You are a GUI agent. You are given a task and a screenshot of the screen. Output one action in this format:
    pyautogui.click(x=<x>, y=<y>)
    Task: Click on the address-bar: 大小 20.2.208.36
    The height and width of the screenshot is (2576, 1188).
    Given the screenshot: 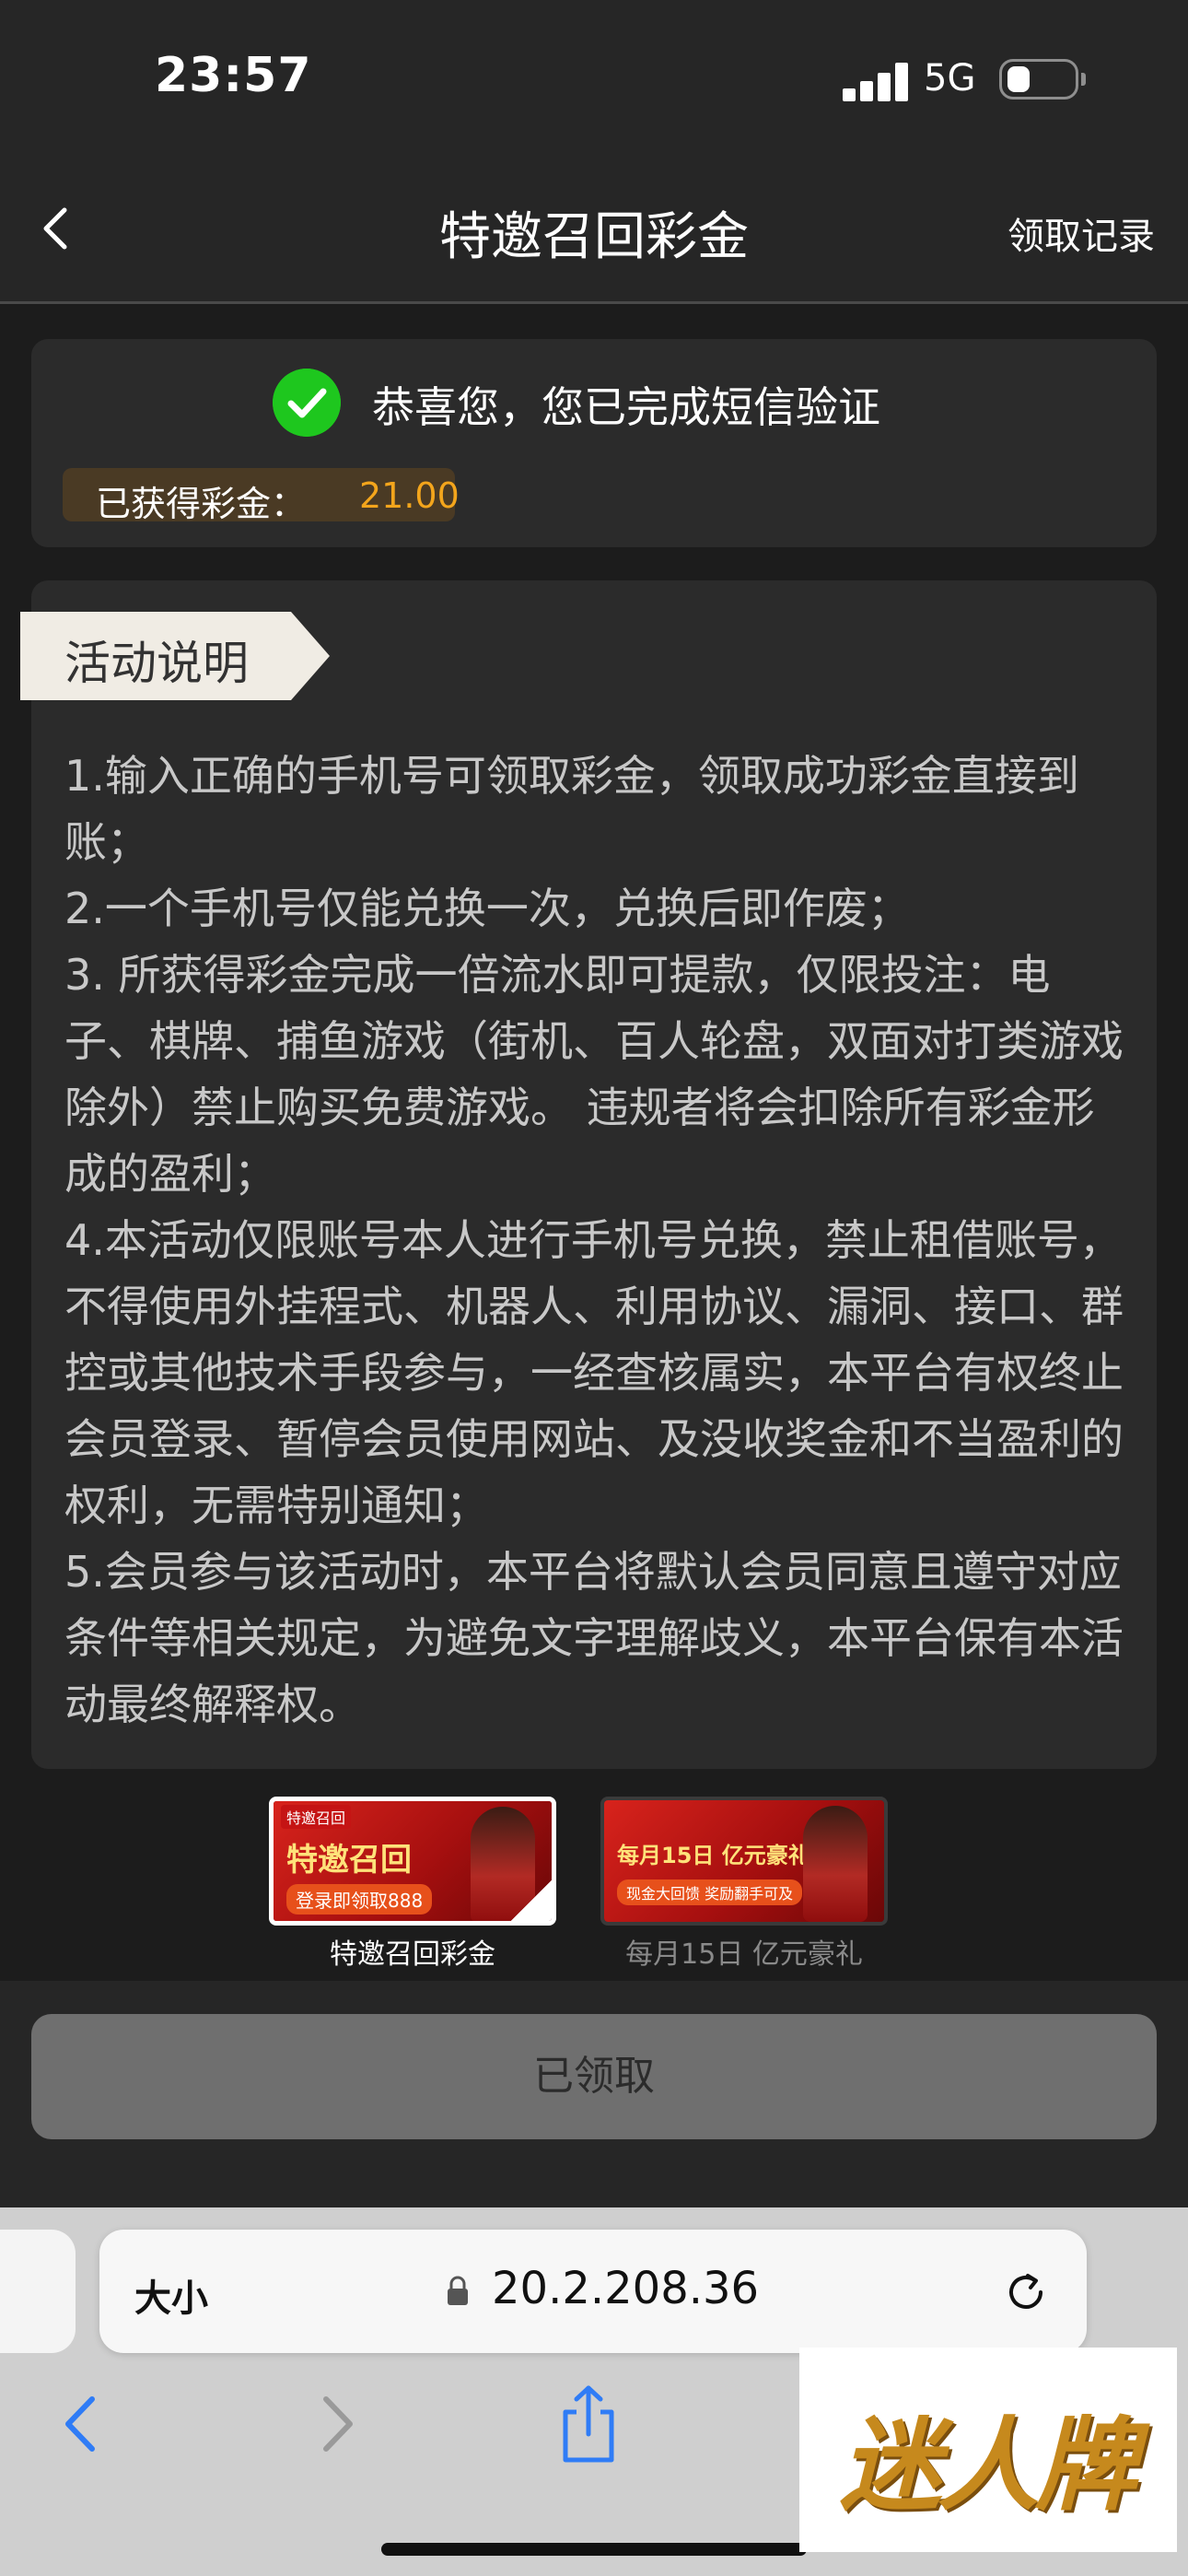 What is the action you would take?
    pyautogui.click(x=593, y=2291)
    